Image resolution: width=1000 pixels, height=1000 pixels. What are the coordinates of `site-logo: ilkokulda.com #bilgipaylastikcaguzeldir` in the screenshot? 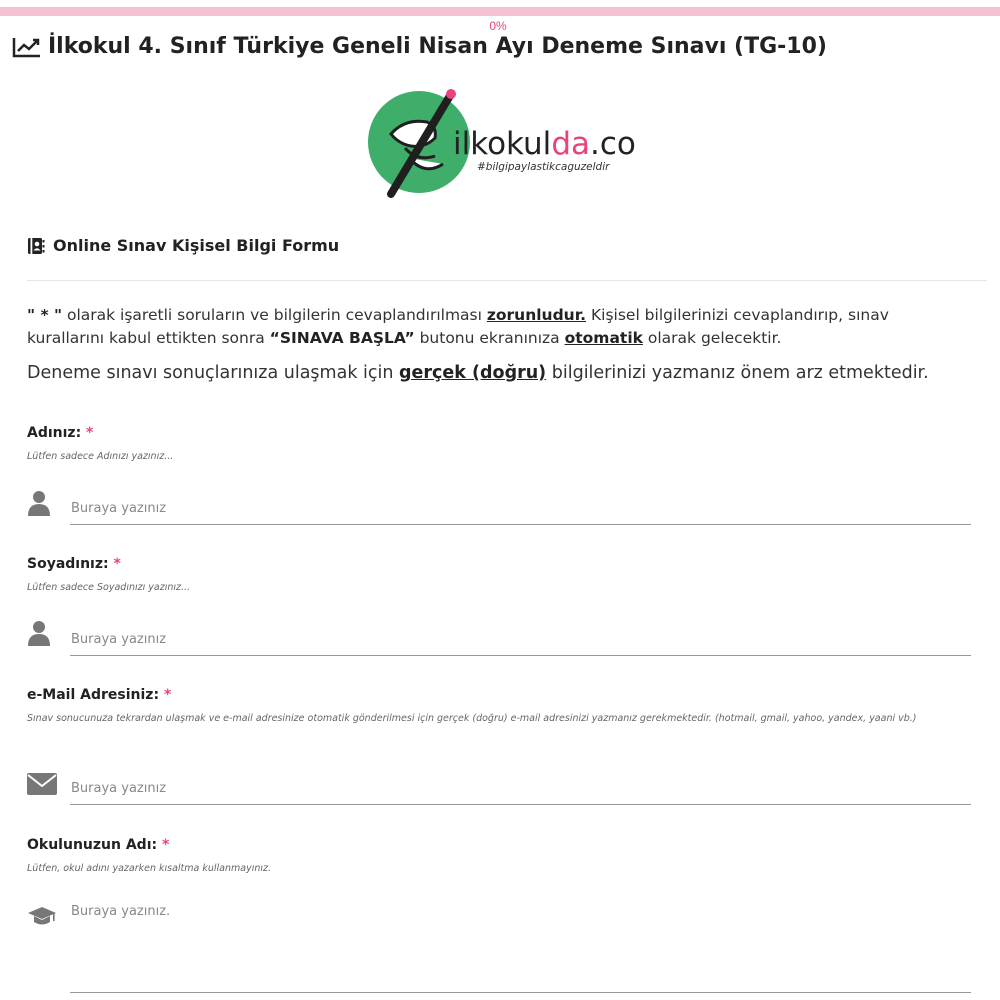 It's located at (515, 142).